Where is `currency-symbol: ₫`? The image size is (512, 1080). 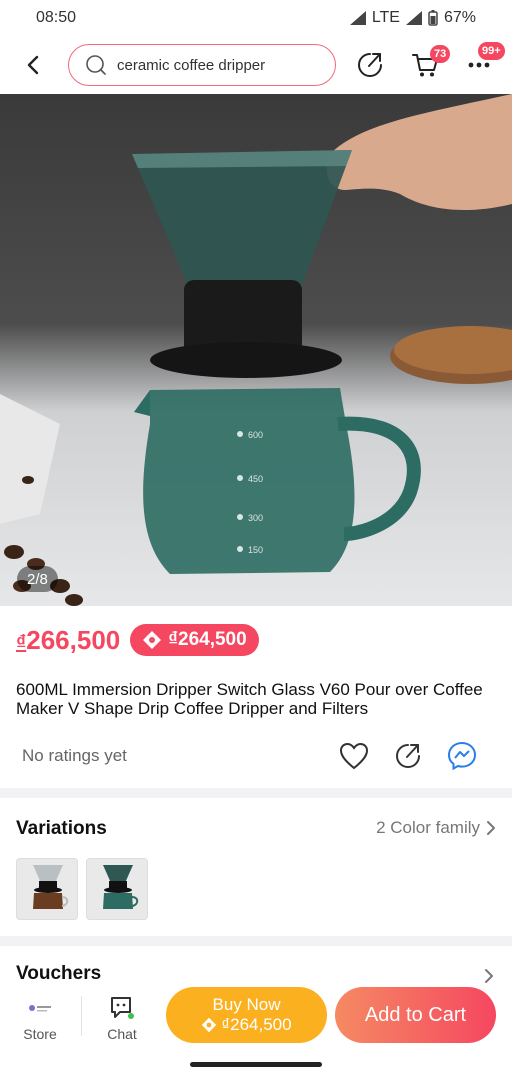 currency-symbol: ₫ is located at coordinates (21, 642).